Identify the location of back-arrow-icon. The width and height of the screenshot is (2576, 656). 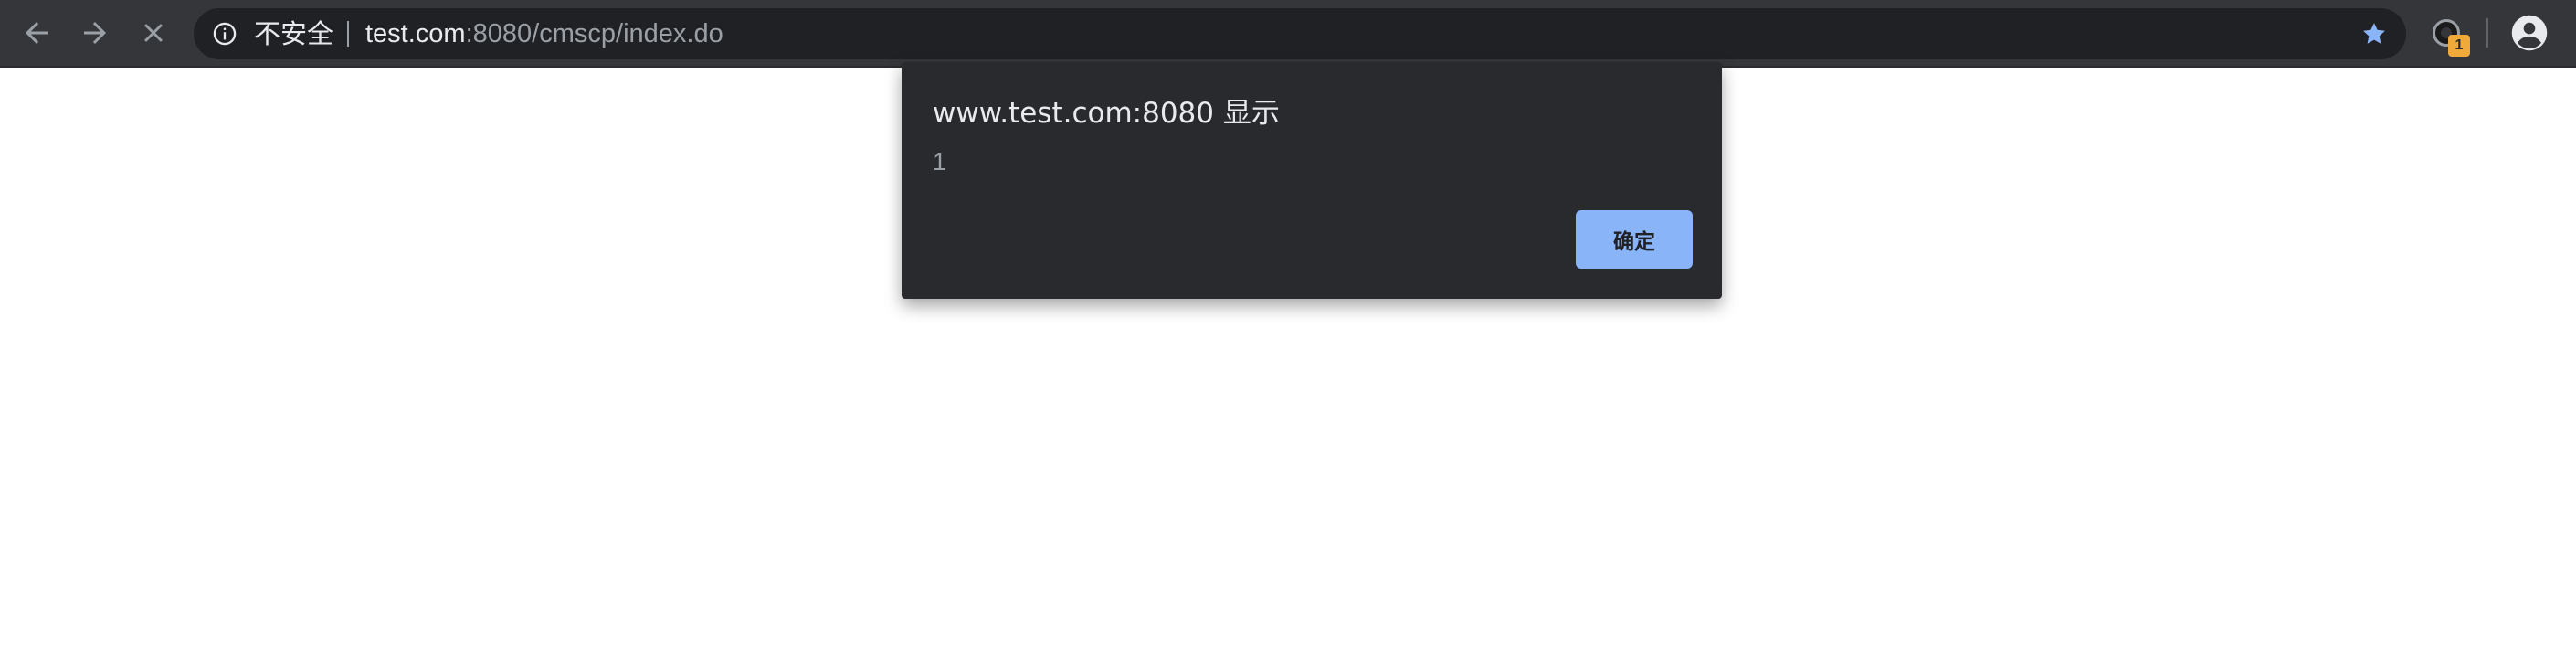
(37, 33).